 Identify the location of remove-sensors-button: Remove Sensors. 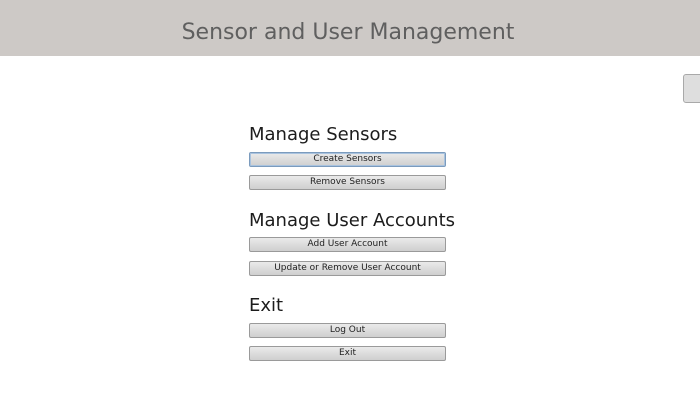
(347, 182).